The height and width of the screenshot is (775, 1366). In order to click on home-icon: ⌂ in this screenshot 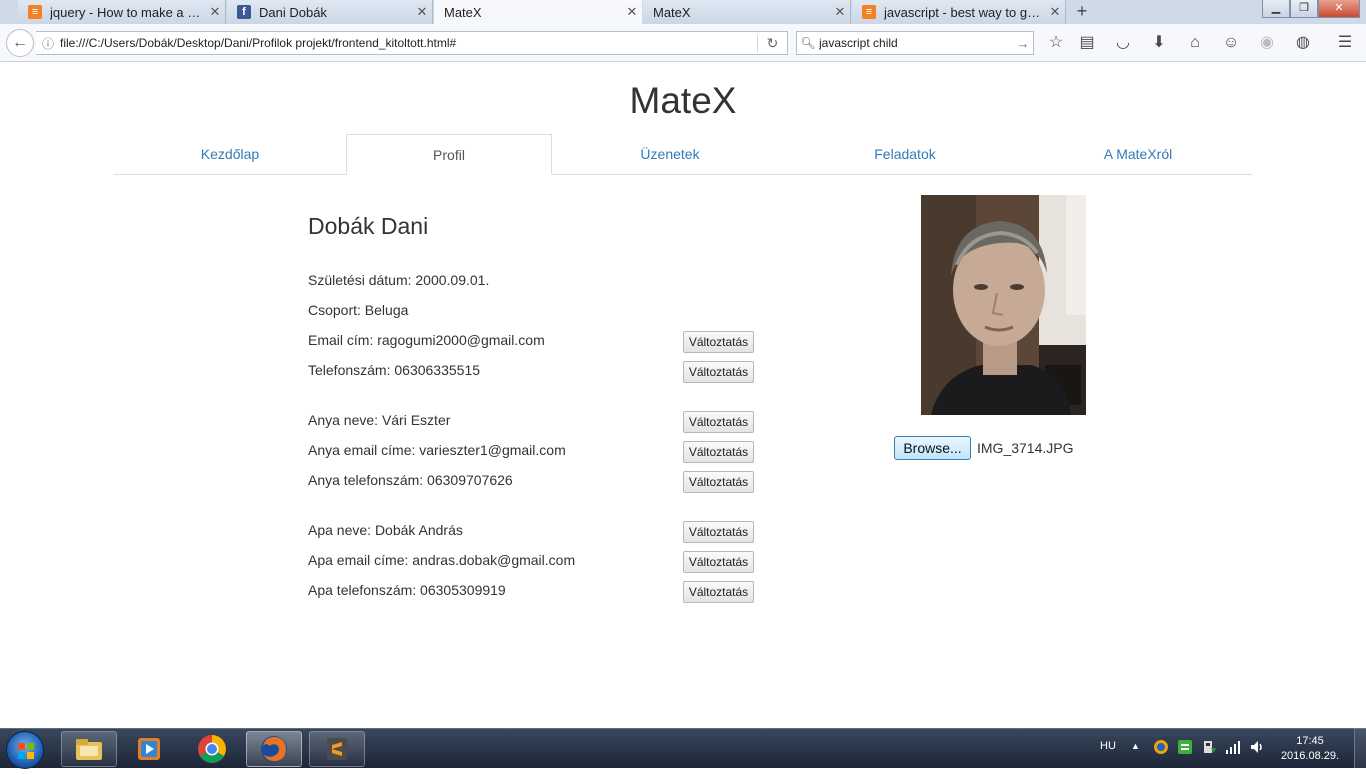, I will do `click(1195, 43)`.